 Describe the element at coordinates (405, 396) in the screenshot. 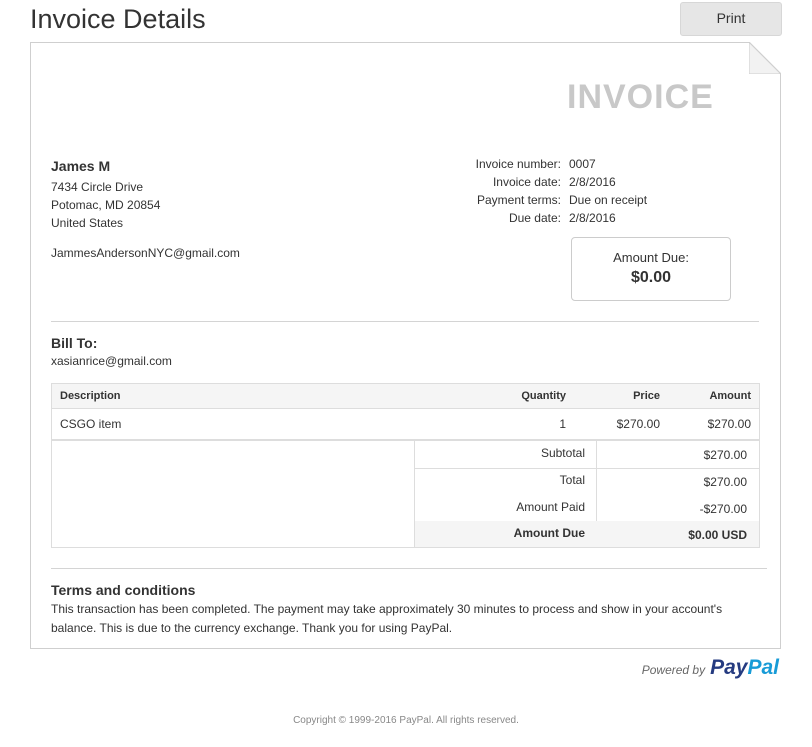

I see `table-header: Description Quantity Price Amount` at that location.